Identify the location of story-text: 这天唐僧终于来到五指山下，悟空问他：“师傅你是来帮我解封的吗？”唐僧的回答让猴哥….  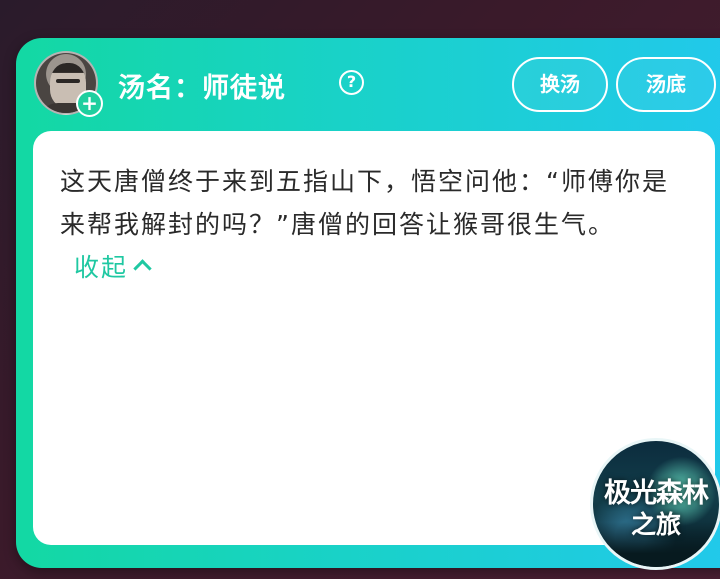
(364, 203).